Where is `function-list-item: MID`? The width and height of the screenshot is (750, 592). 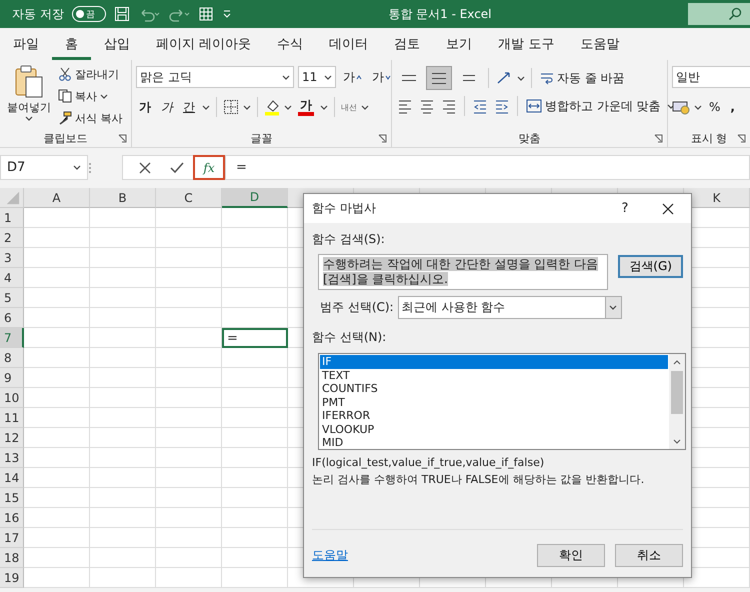
function-list-item: MID is located at coordinates (494, 443).